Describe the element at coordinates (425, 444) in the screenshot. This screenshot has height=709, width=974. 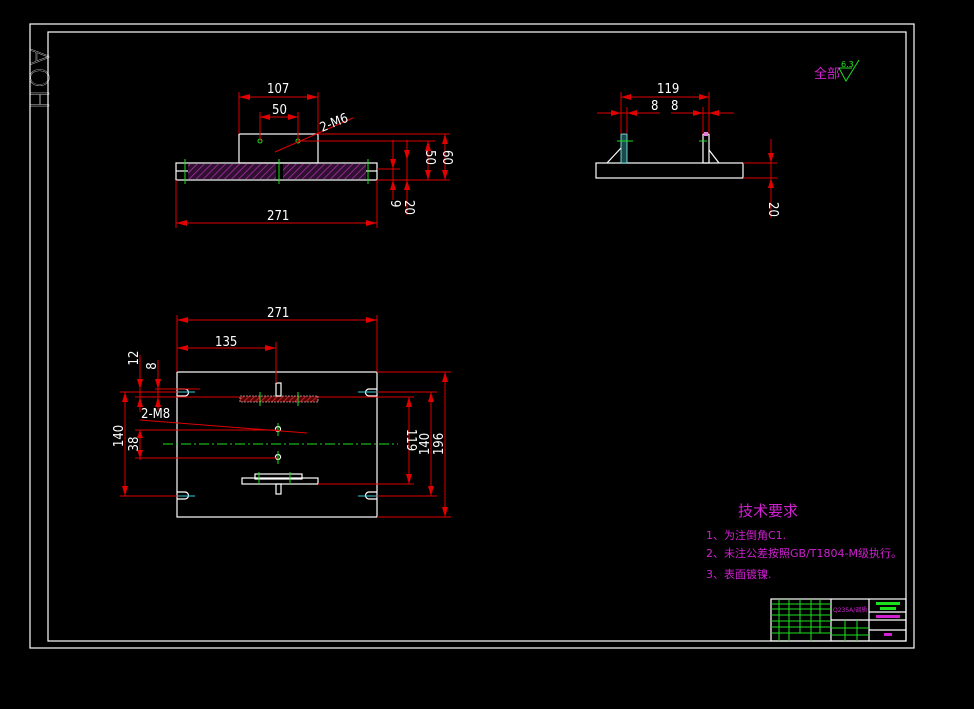
I see `plan-dim-140-right: 140` at that location.